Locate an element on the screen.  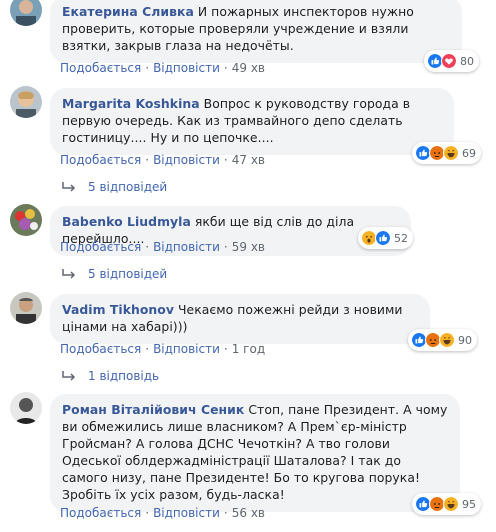
timestamp: 49 хв is located at coordinates (248, 68).